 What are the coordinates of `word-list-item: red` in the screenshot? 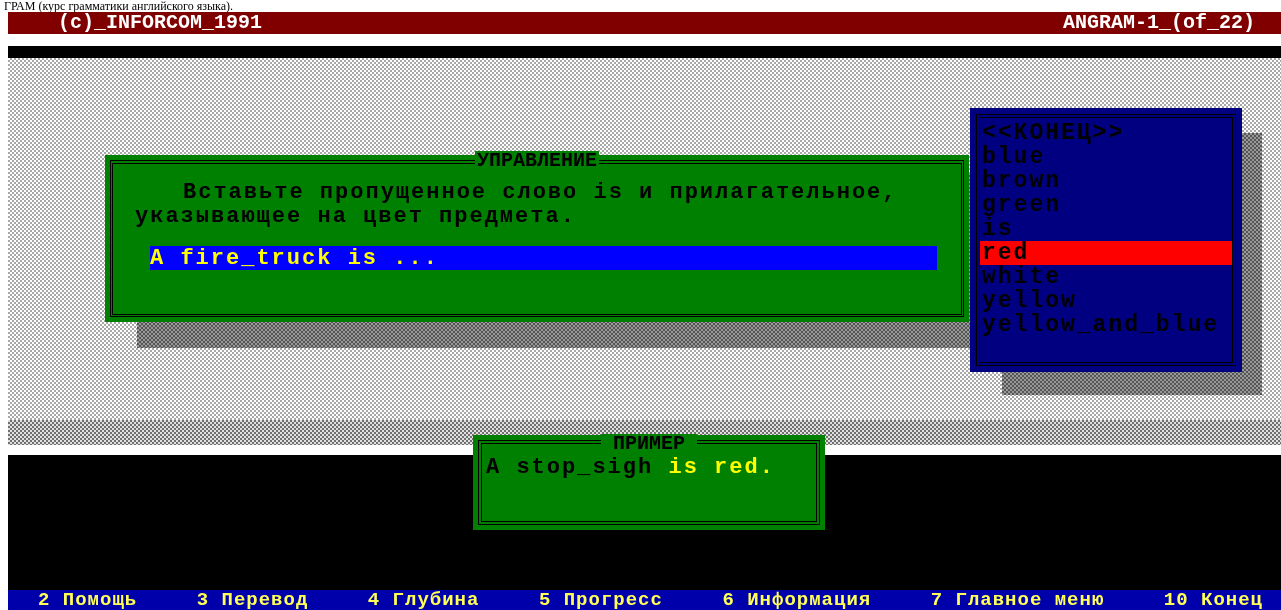 It's located at (1106, 253).